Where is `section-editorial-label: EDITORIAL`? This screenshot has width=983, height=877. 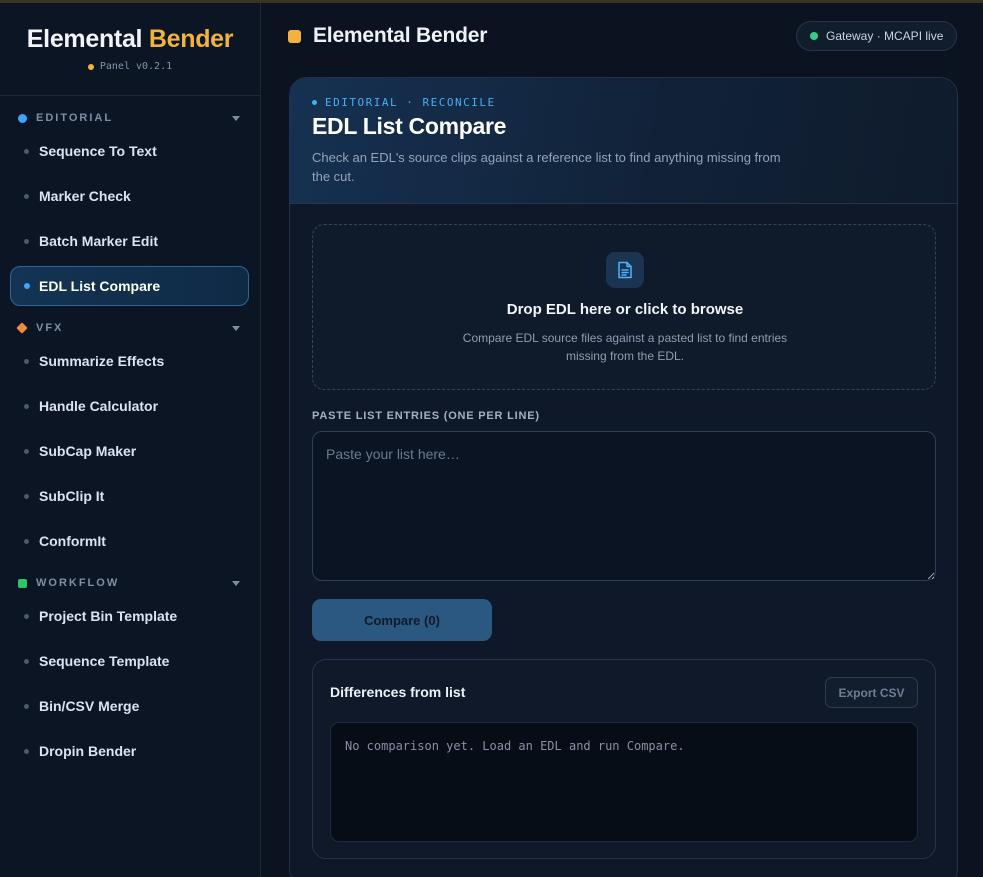
section-editorial-label: EDITORIAL is located at coordinates (75, 118).